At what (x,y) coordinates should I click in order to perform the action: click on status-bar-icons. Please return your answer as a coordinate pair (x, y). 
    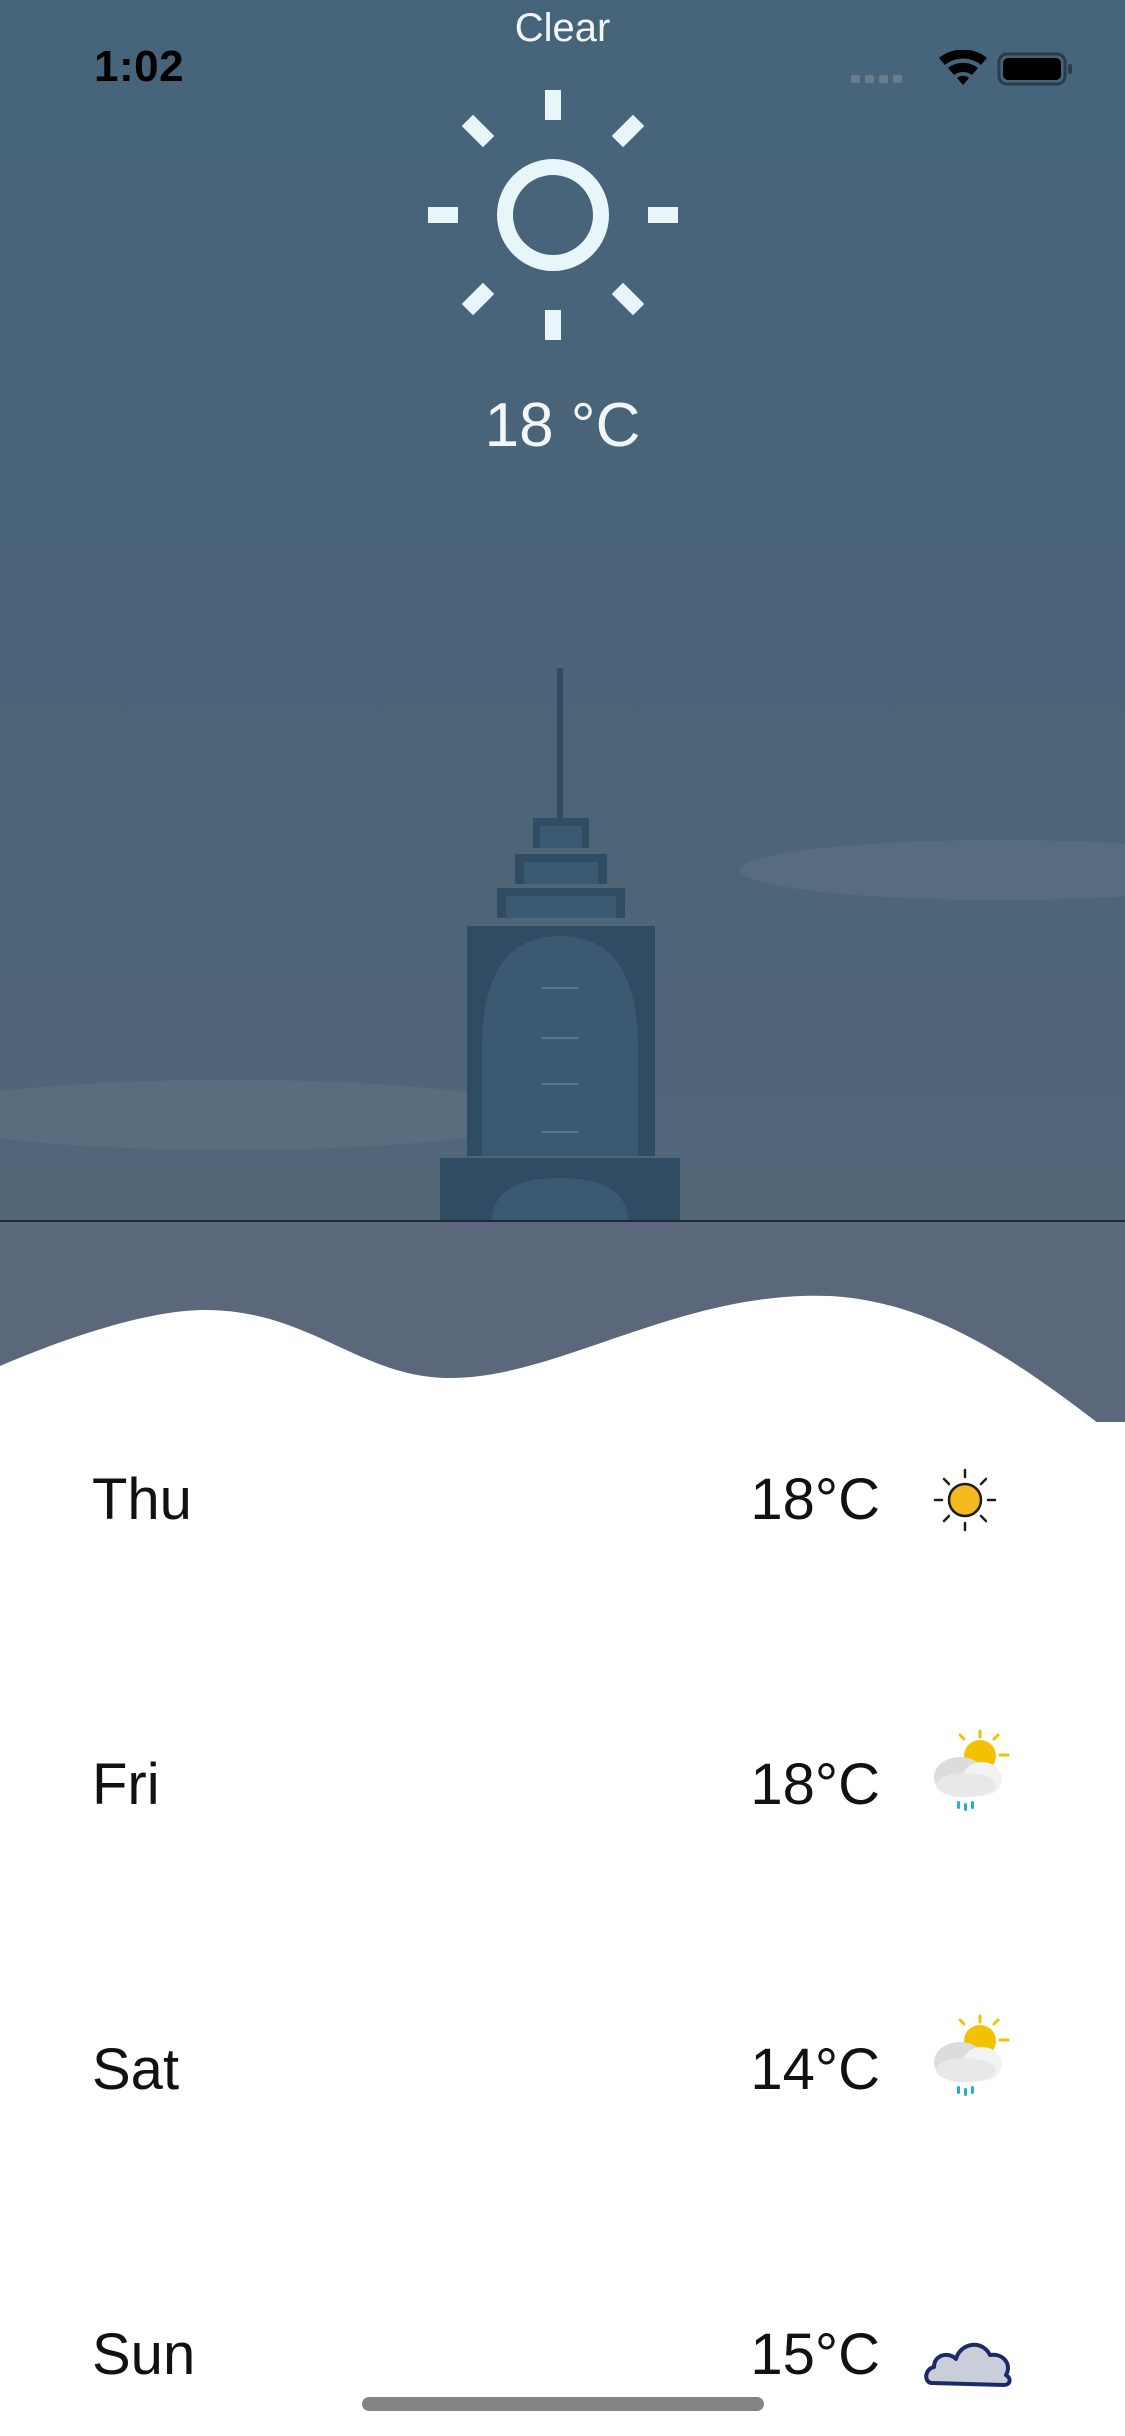
    Looking at the image, I should click on (961, 68).